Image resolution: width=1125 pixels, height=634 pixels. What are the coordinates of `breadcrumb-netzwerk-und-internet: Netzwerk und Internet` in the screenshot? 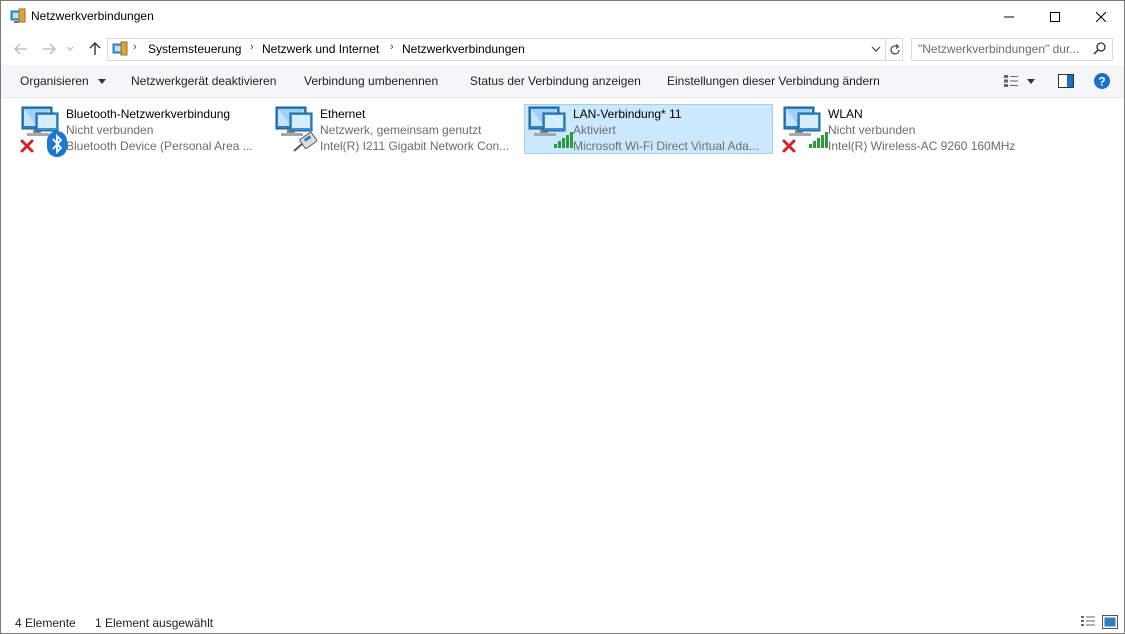 It's located at (320, 49).